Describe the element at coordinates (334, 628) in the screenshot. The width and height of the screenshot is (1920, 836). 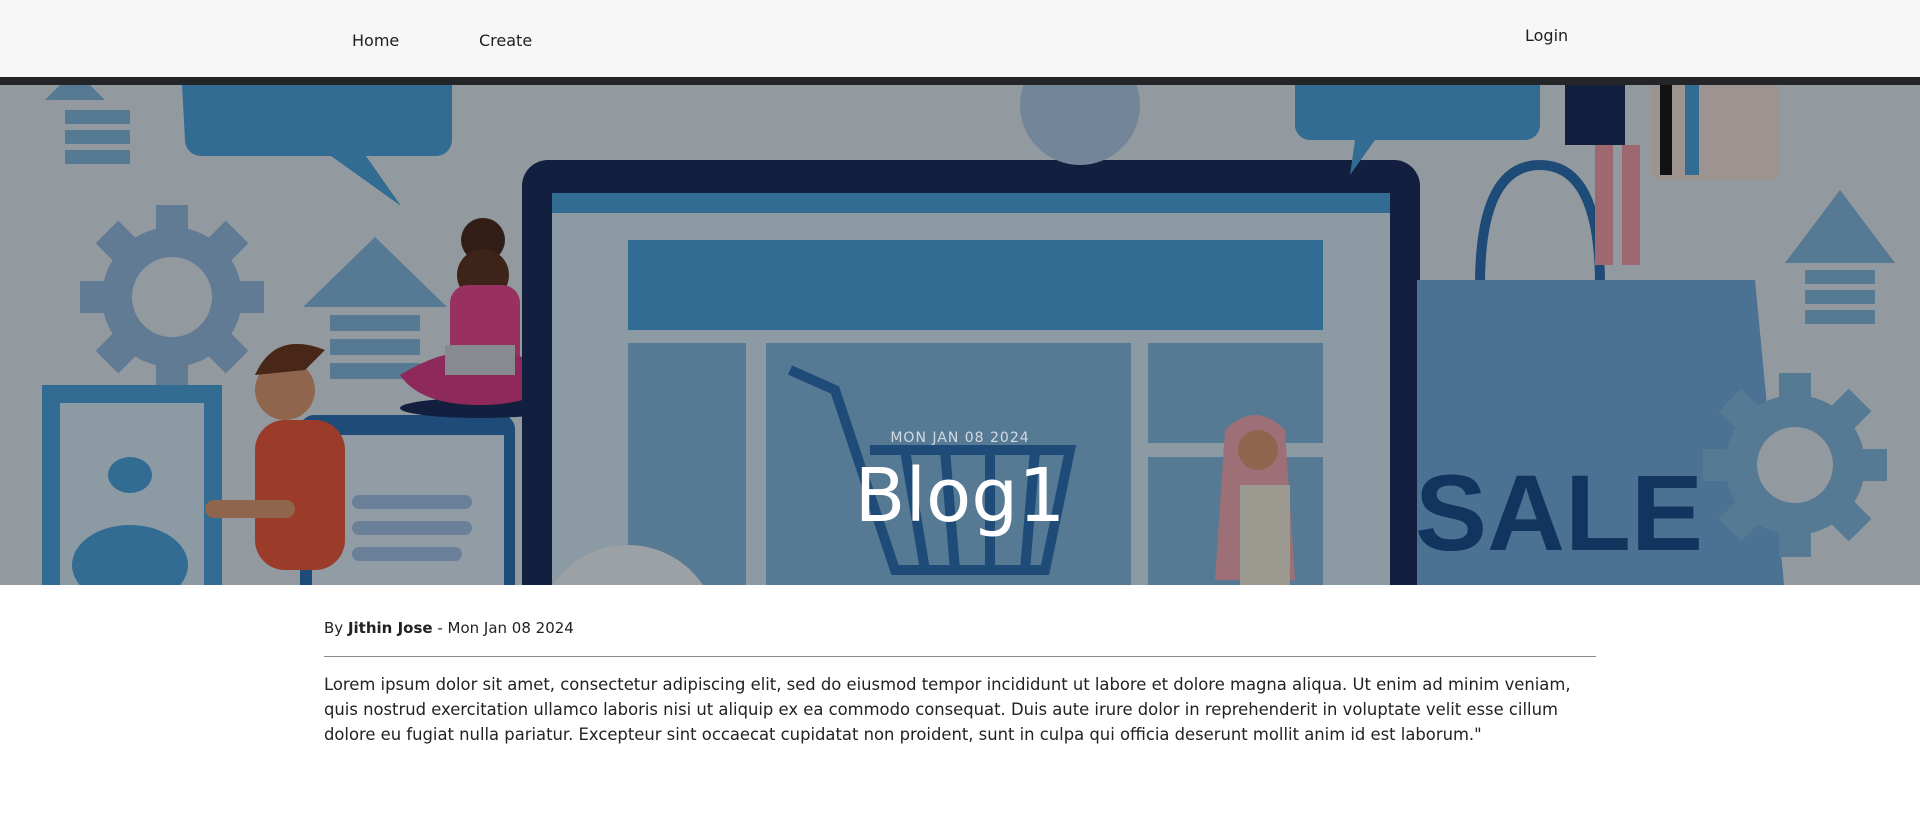
I see `by-label: By` at that location.